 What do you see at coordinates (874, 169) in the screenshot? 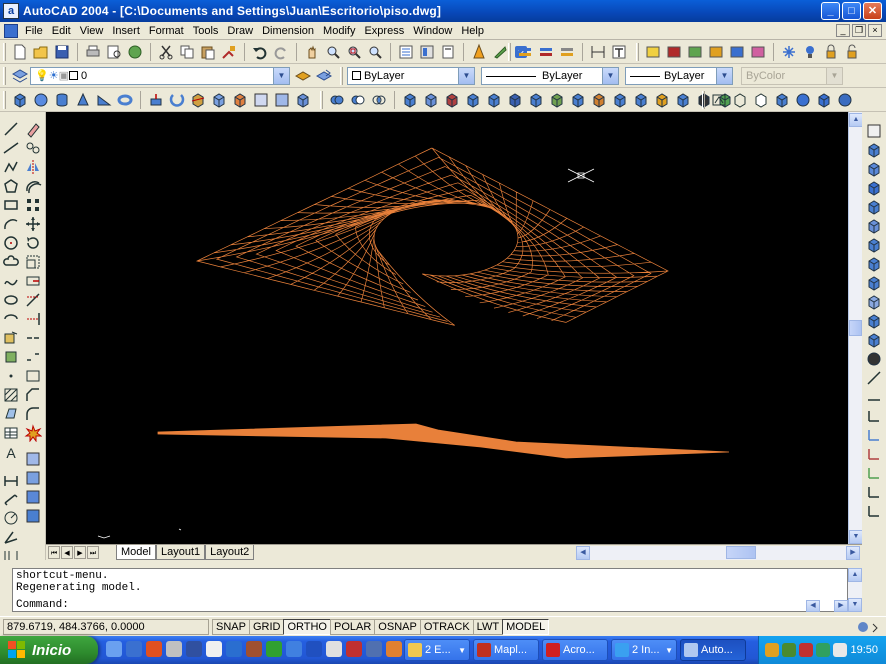
I see `wedge-surface-icon` at bounding box center [874, 169].